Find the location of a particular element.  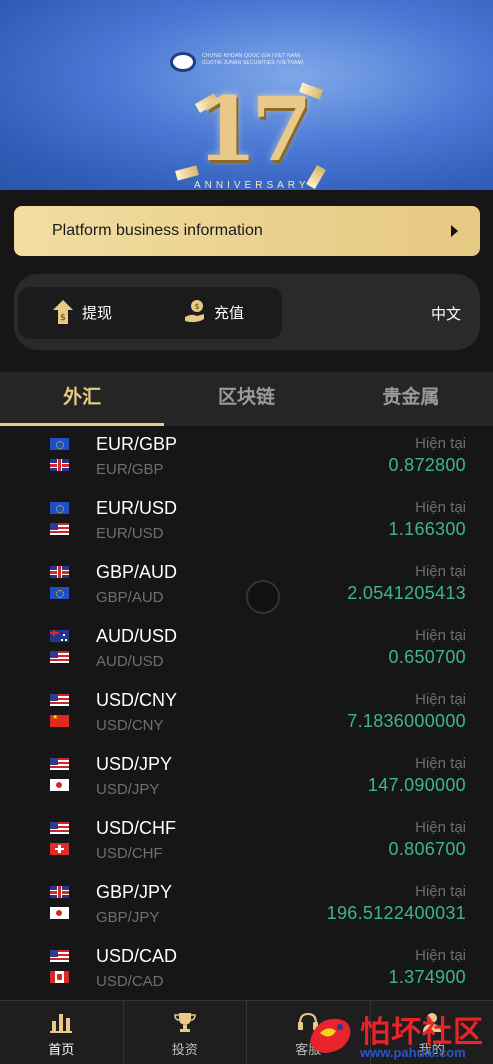

watermark: 怕坏社区 www.pahuai.com is located at coordinates (397, 1034).